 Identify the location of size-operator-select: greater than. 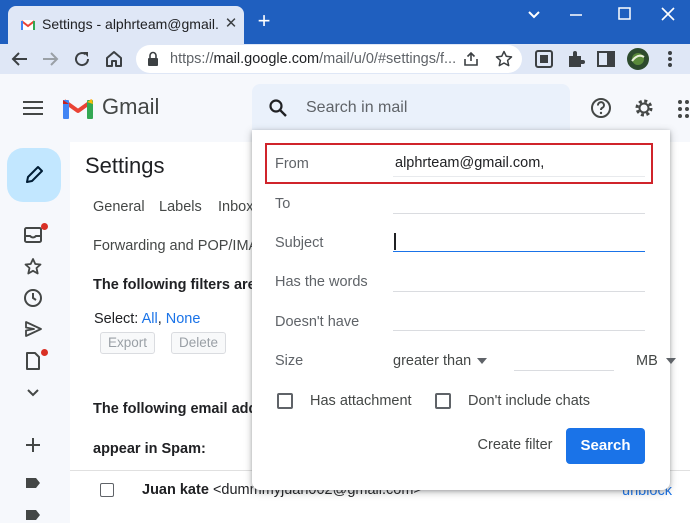
(442, 360).